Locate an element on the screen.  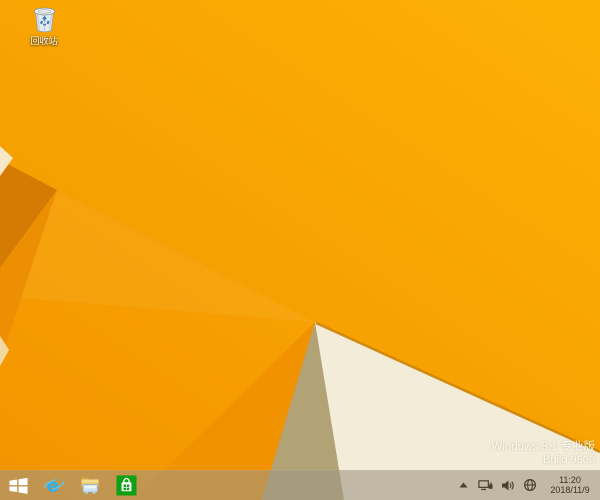
internet-explorer-button: e is located at coordinates (54, 485).